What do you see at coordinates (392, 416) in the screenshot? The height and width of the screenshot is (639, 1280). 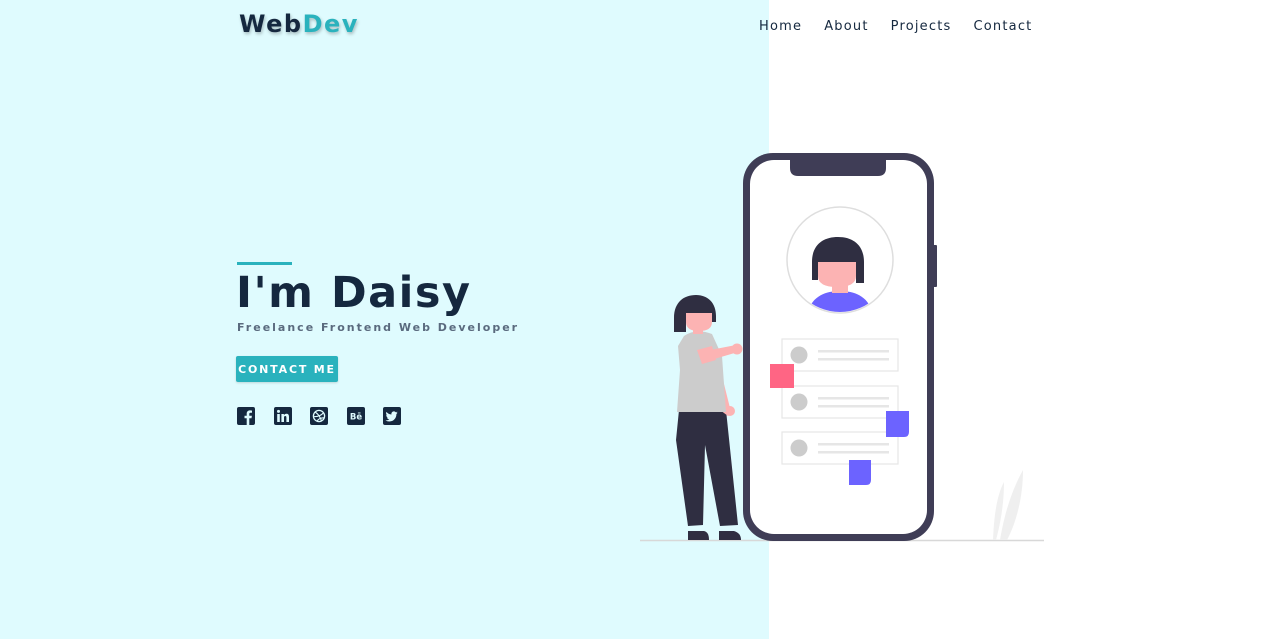 I see `twitter-icon` at bounding box center [392, 416].